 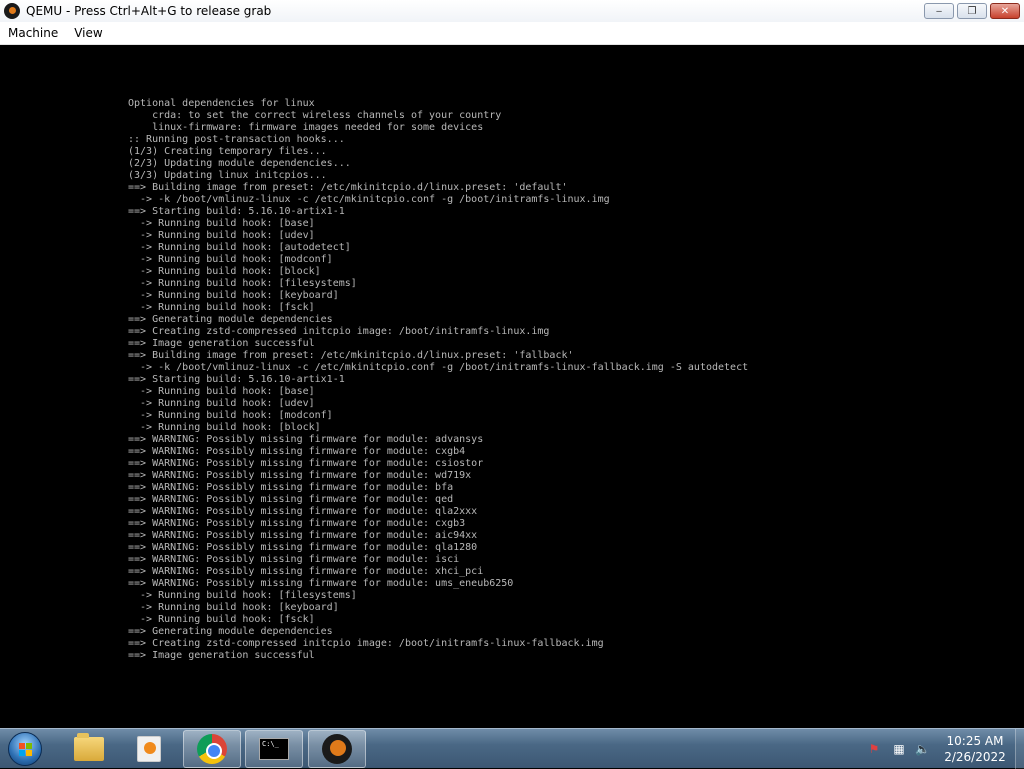 I want to click on folder-icon, so click(x=89, y=747).